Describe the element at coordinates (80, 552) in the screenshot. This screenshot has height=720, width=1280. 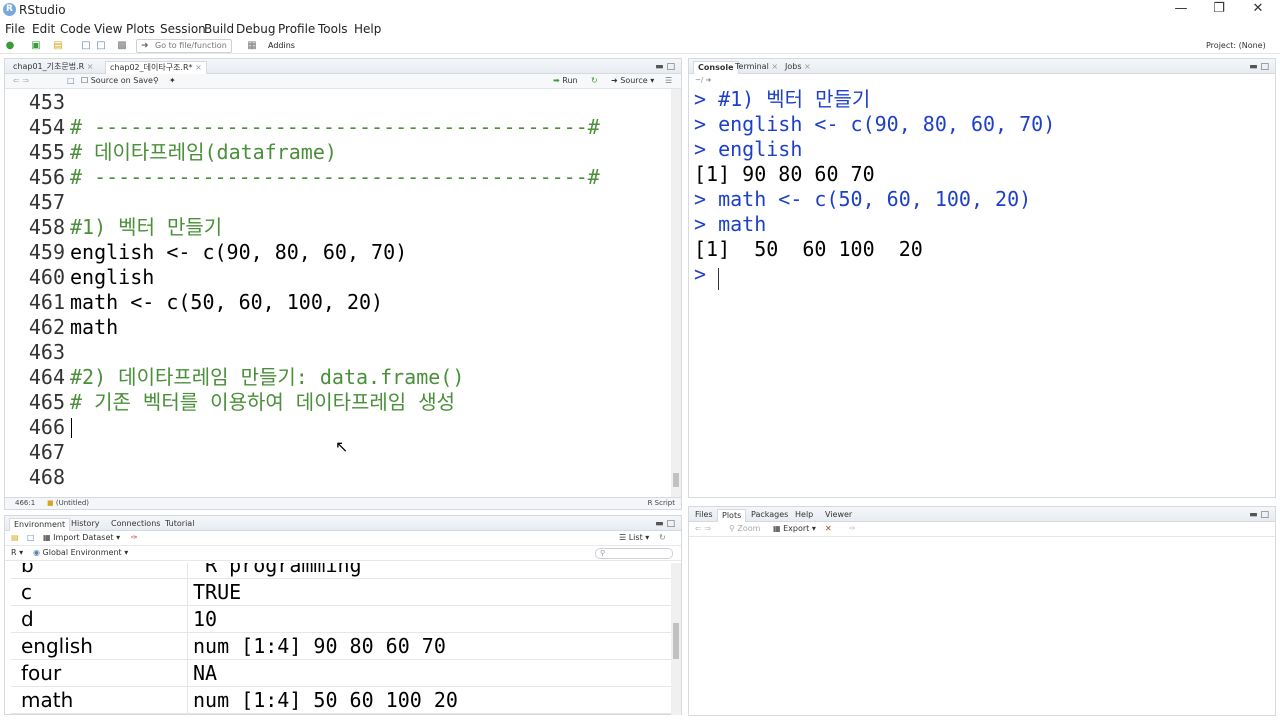
I see `scope-select: ◉ Global Environment ▾` at that location.